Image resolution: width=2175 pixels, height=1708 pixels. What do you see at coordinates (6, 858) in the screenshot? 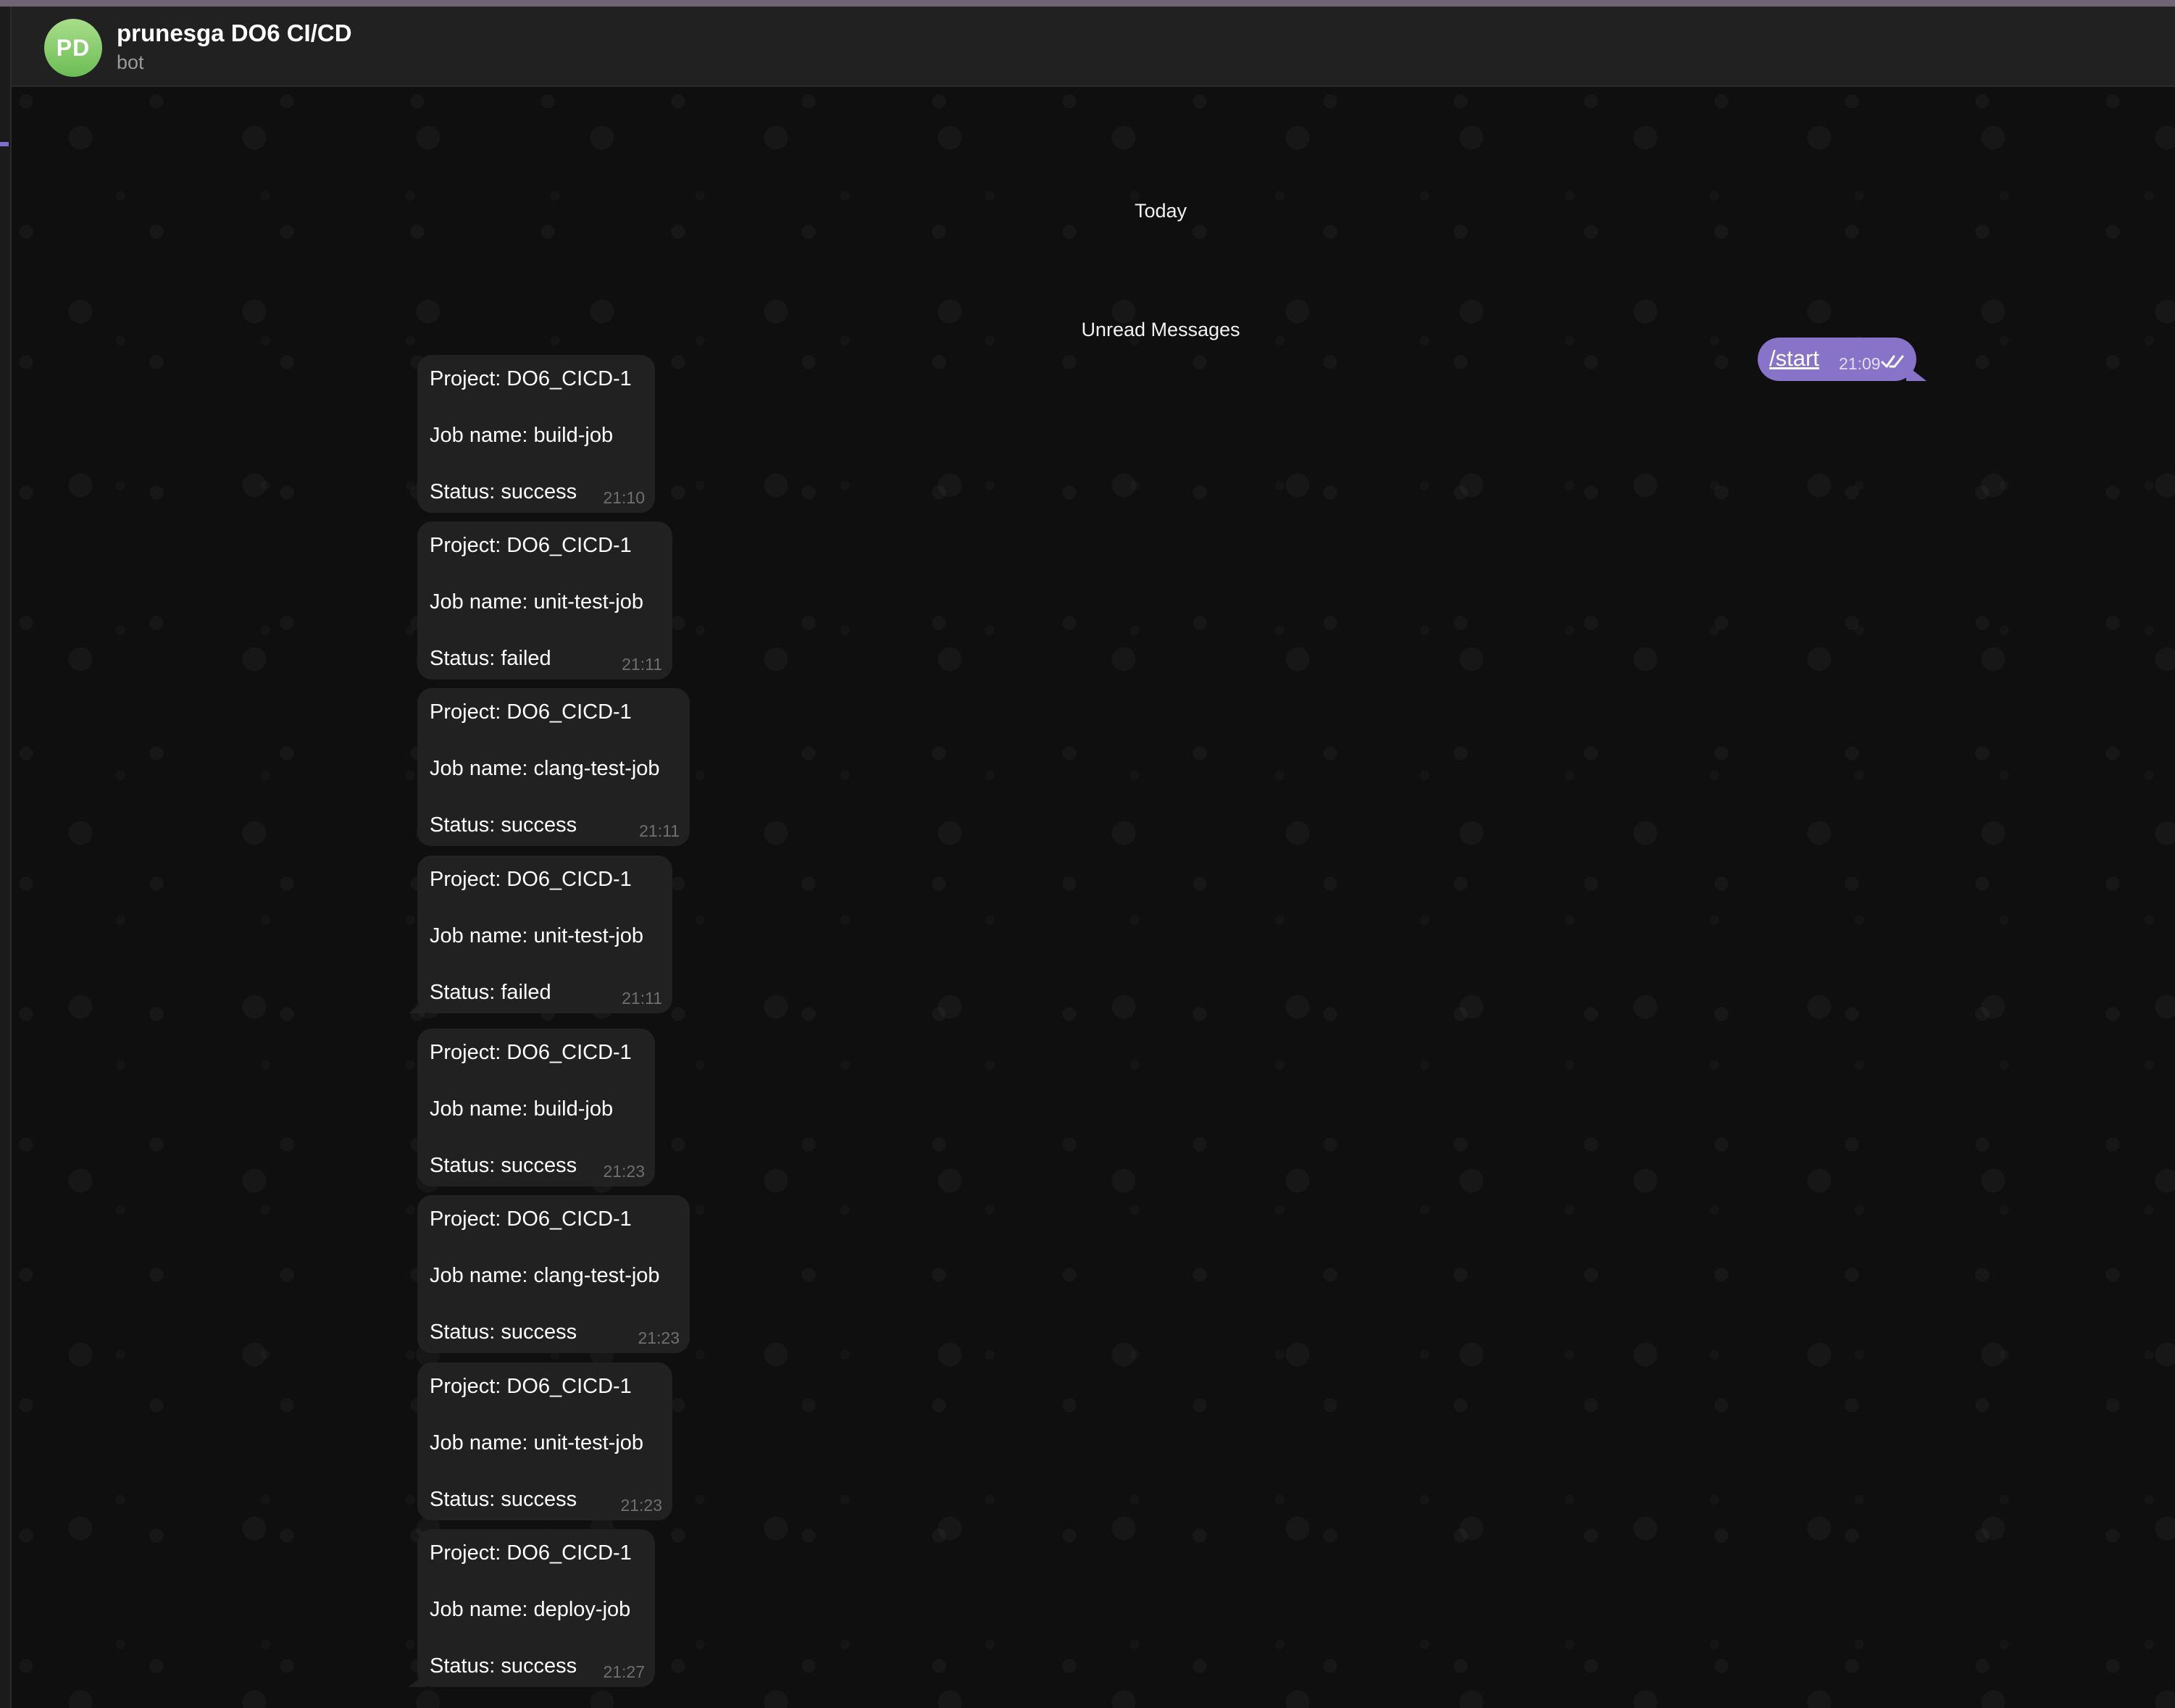
I see `chat-list-edge` at bounding box center [6, 858].